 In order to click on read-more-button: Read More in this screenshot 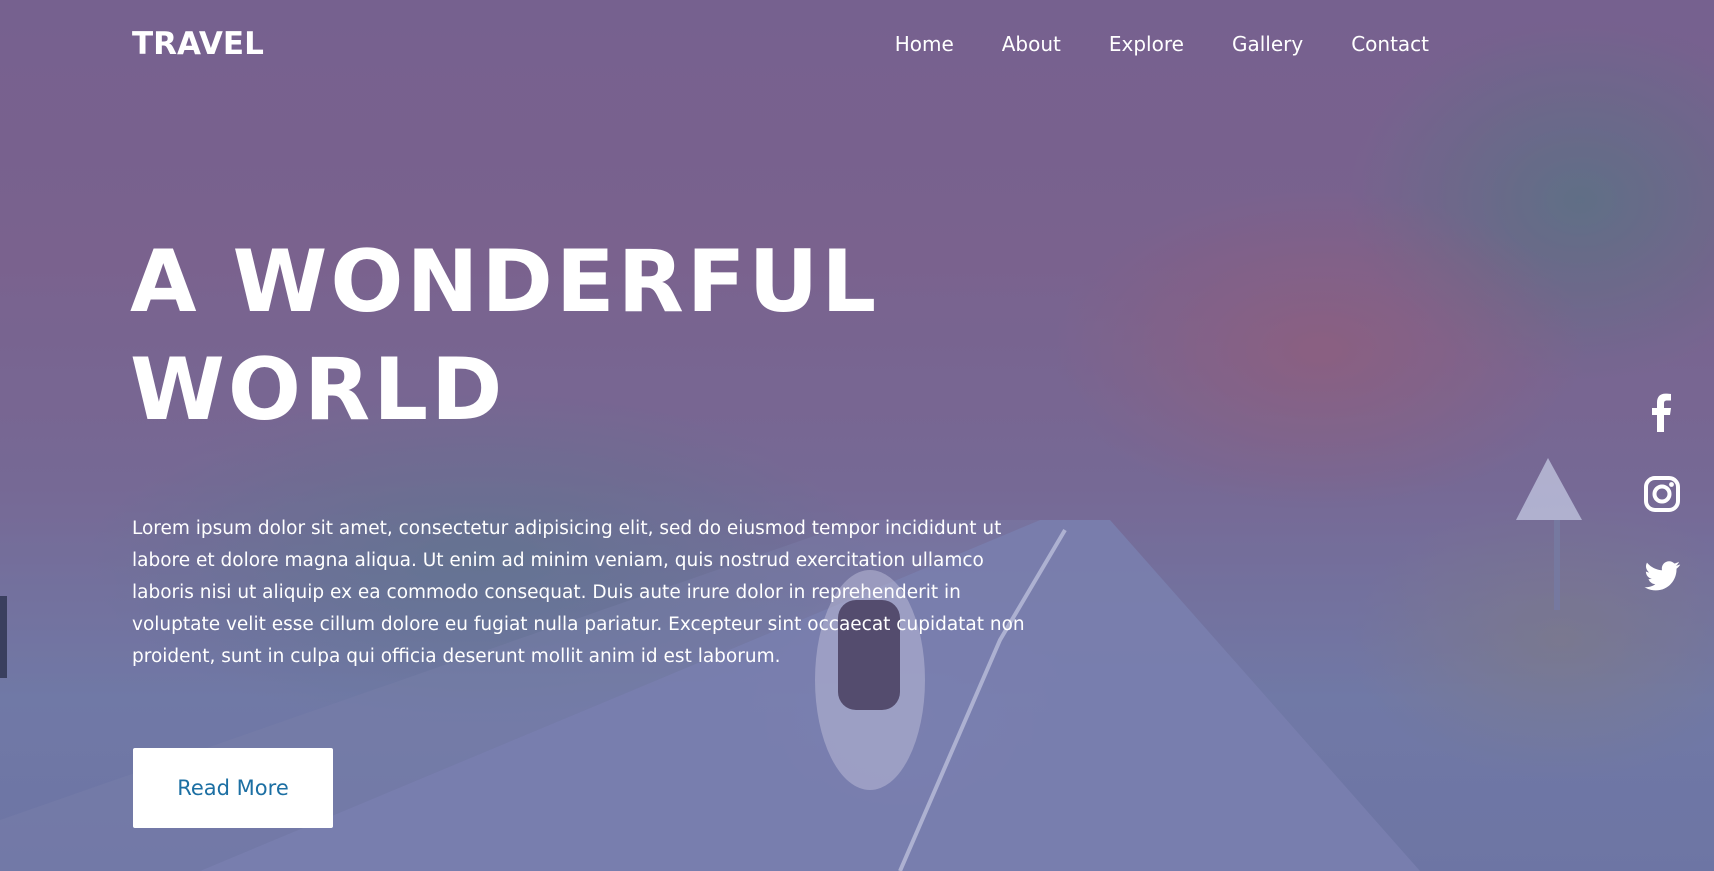, I will do `click(233, 788)`.